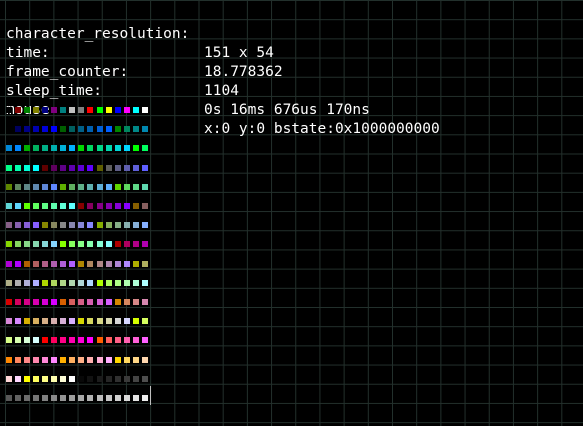 The height and width of the screenshot is (426, 583). What do you see at coordinates (122, 71) in the screenshot?
I see `status-row-frame-counter: frame_counter: 1104` at bounding box center [122, 71].